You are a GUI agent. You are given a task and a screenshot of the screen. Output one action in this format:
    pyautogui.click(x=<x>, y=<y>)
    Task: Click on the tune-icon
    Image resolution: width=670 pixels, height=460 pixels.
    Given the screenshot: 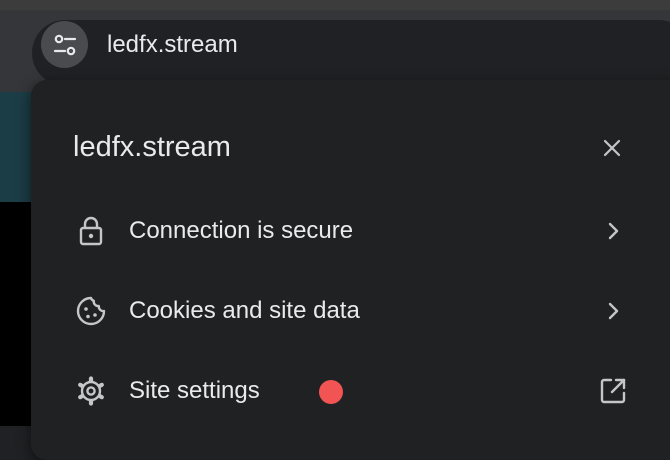 What is the action you would take?
    pyautogui.click(x=65, y=45)
    